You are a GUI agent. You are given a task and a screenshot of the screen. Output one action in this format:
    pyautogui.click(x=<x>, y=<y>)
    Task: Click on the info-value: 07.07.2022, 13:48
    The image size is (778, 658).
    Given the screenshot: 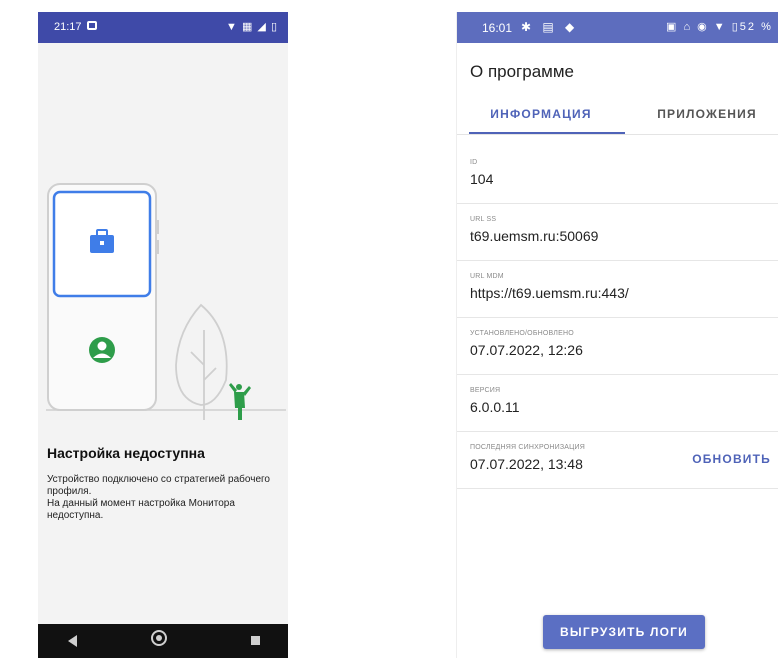 What is the action you would take?
    pyautogui.click(x=526, y=464)
    